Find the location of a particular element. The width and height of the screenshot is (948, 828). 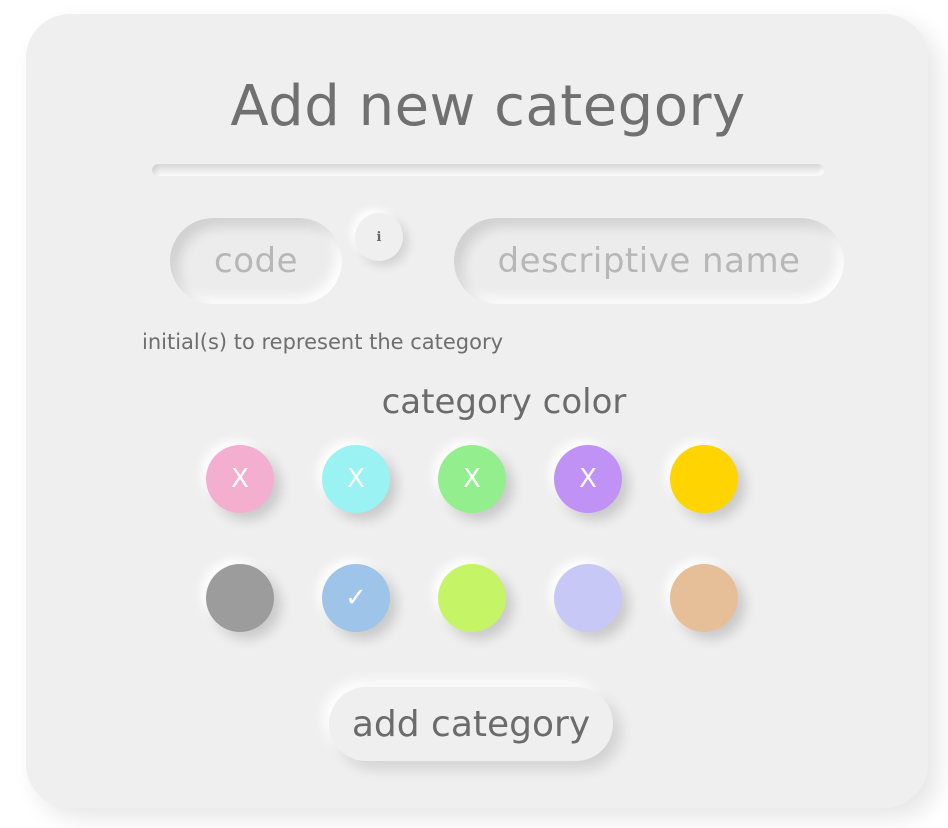

name-placeholder: descriptive name is located at coordinates (649, 261).